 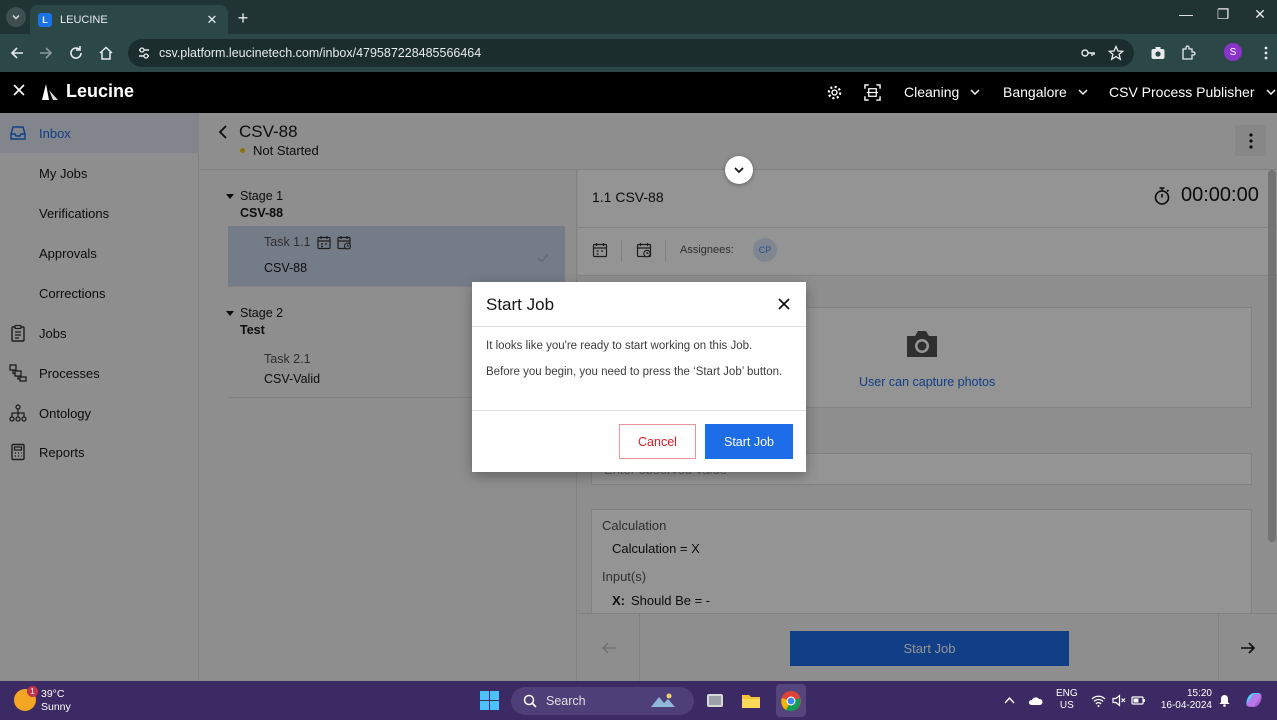 What do you see at coordinates (1223, 14) in the screenshot?
I see `maximize-button: ❐` at bounding box center [1223, 14].